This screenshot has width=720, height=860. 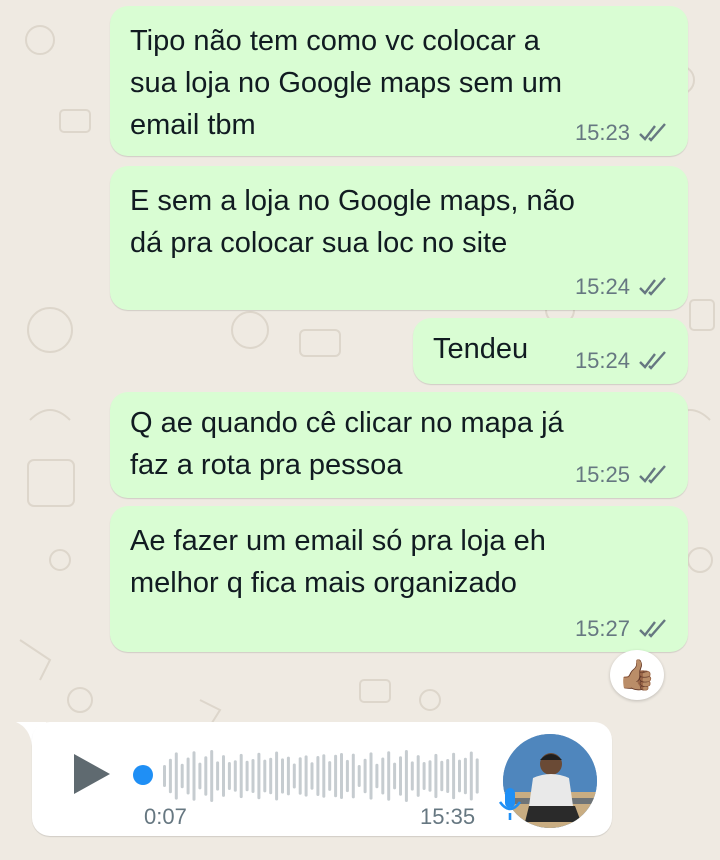 I want to click on reaction-badge: 👍🏽, so click(x=637, y=675).